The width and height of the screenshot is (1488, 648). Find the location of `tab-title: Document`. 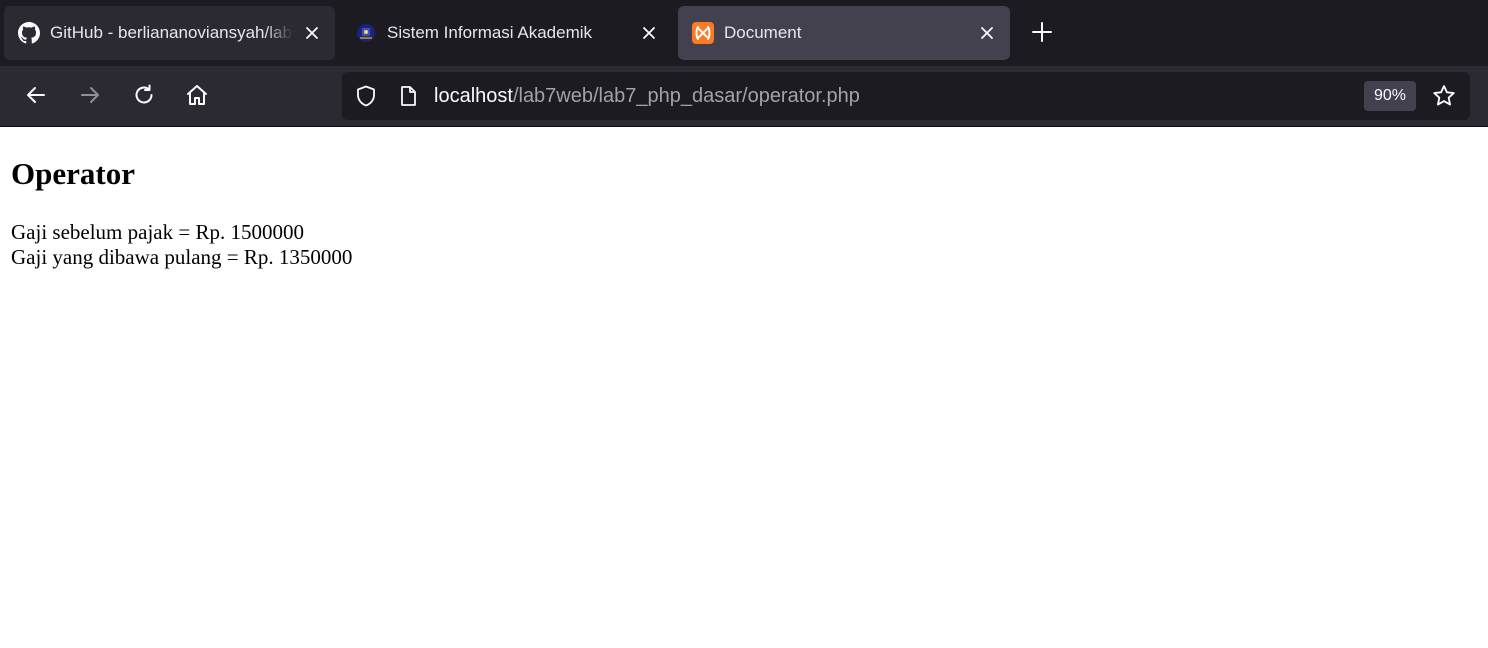

tab-title: Document is located at coordinates (763, 32).